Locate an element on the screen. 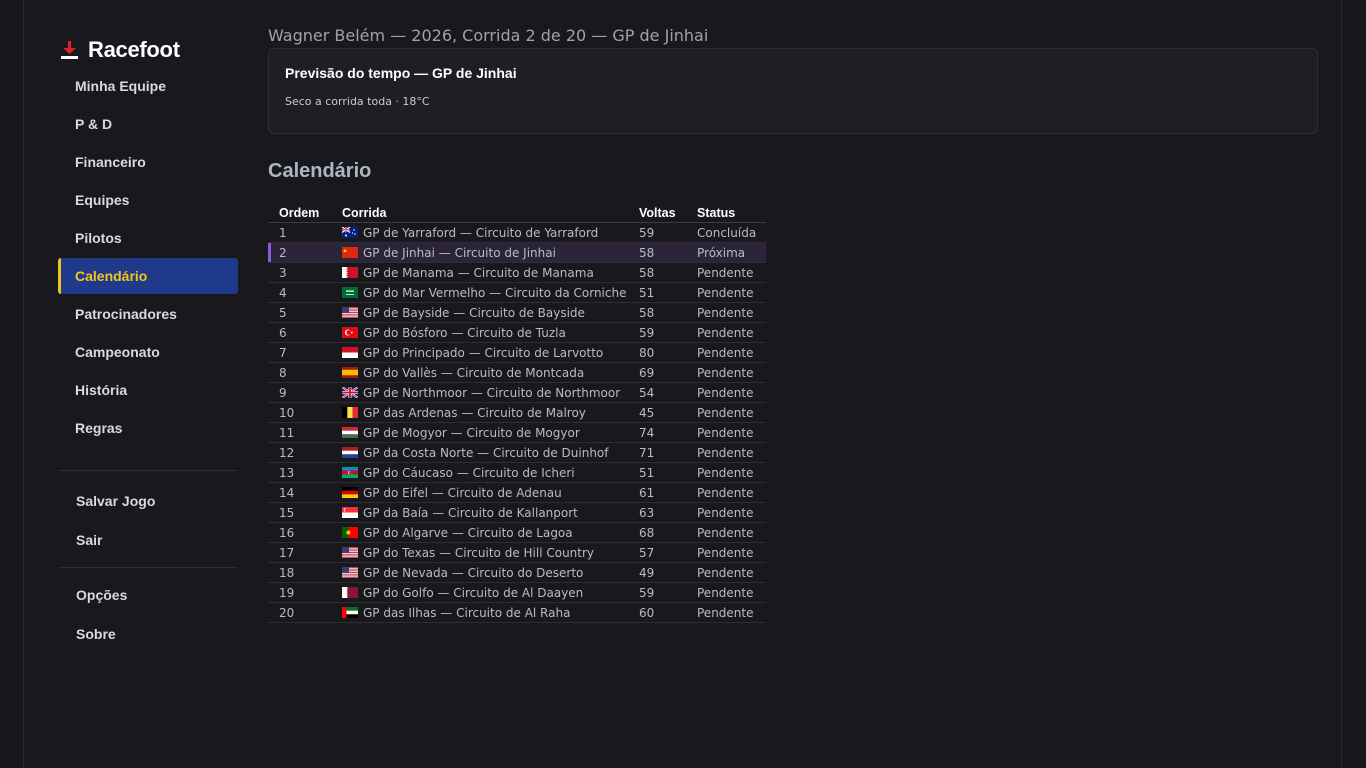  race-cell: GP de Nevada — Circuito do Deserto is located at coordinates (479, 572).